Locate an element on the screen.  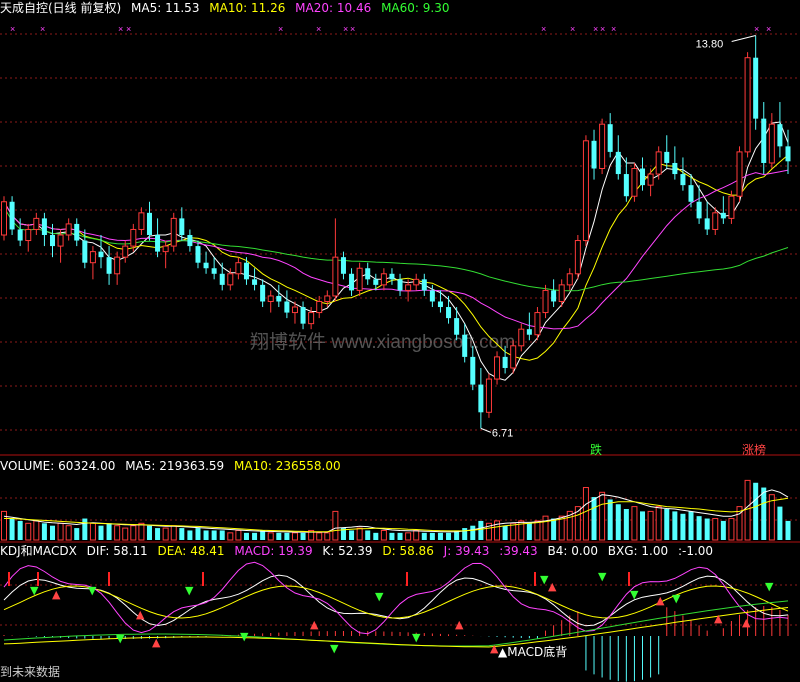
svg-text: 翔博软件 www.xiangbosoft.com is located at coordinates (382, 342).